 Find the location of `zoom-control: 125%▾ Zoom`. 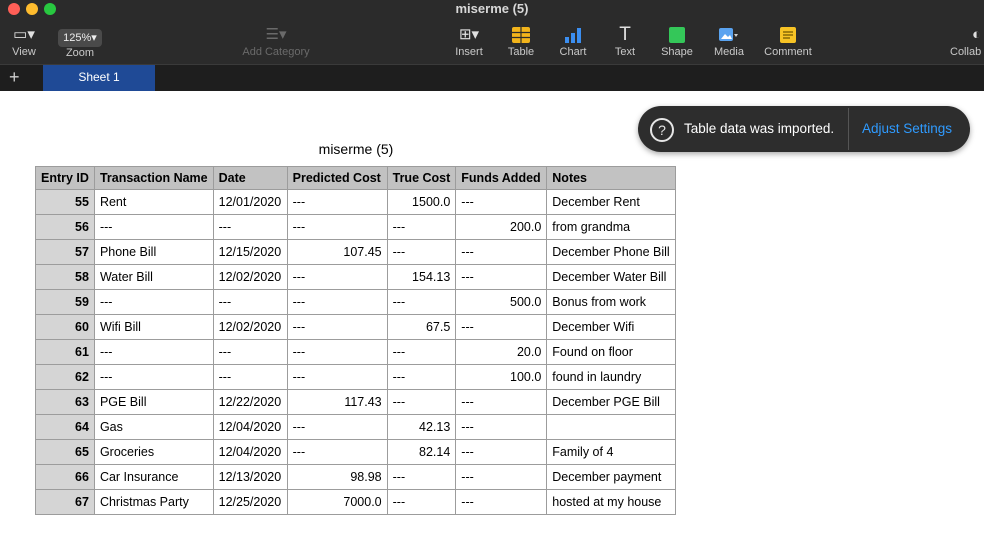

zoom-control: 125%▾ Zoom is located at coordinates (80, 42).